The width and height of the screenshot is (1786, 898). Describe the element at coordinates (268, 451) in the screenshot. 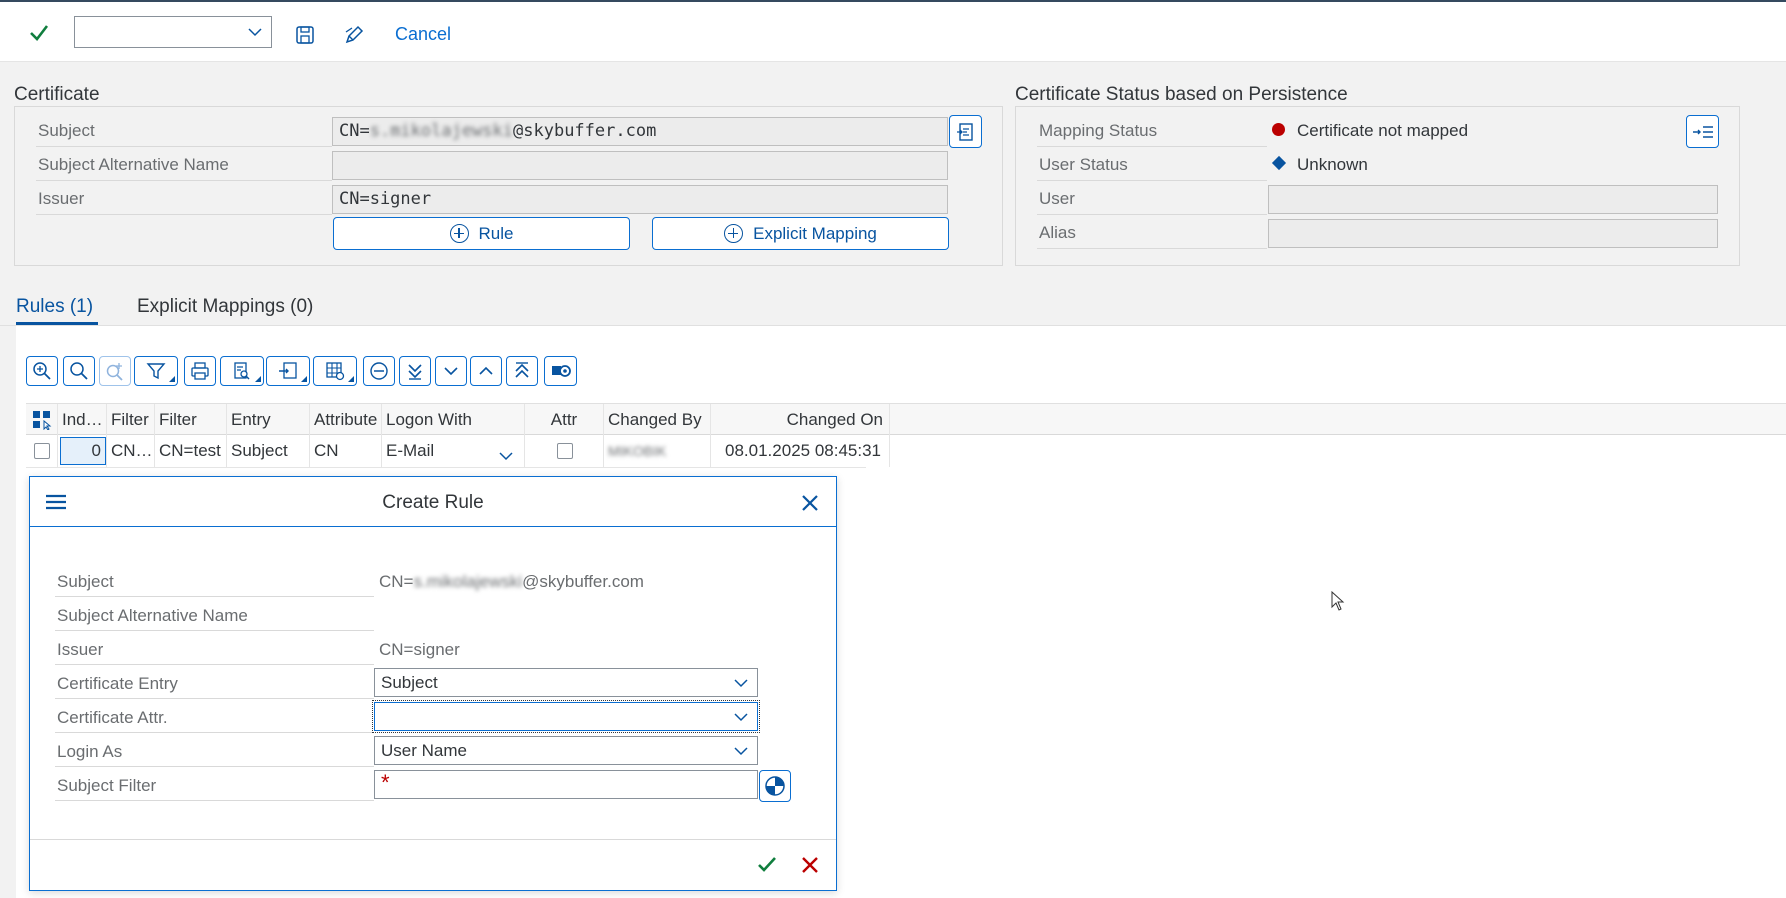

I see `entry-cell: Subject` at that location.